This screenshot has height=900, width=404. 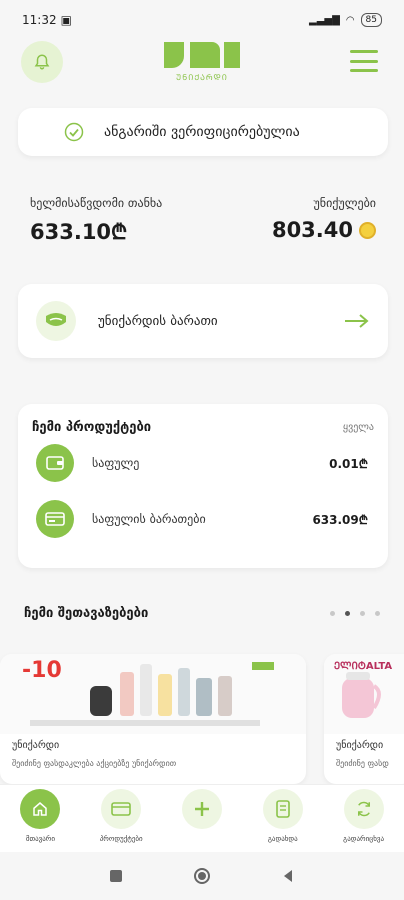 What do you see at coordinates (40, 809) in the screenshot?
I see `home-icon` at bounding box center [40, 809].